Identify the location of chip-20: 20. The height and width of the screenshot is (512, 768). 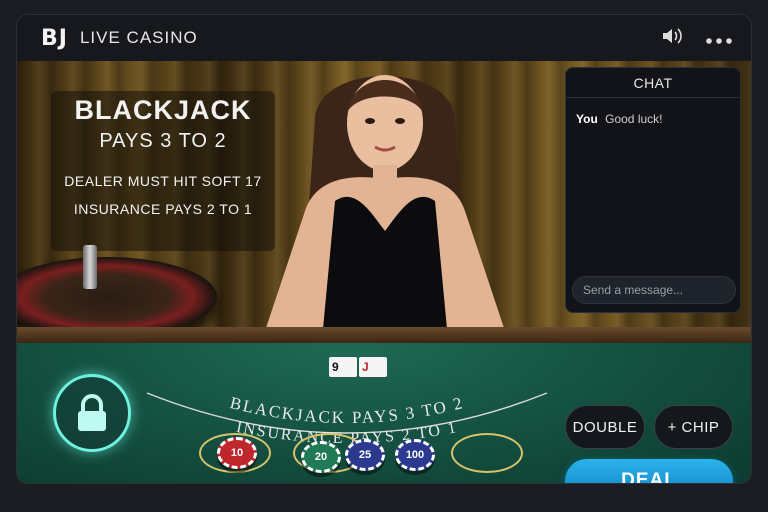
(321, 457).